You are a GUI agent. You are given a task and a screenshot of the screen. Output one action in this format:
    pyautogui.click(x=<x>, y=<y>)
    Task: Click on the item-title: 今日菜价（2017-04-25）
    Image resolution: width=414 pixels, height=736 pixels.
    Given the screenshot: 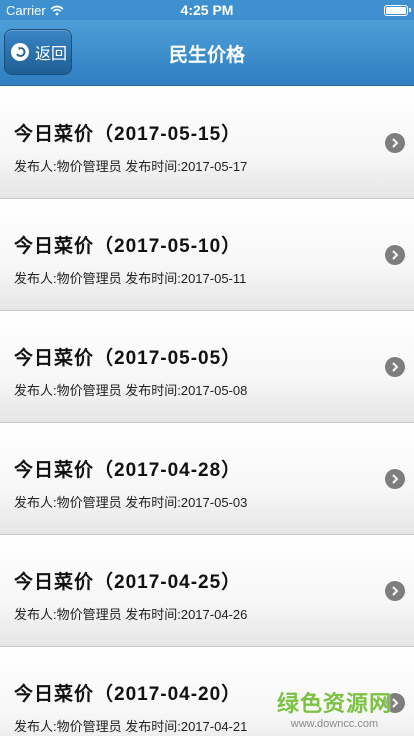 What is the action you would take?
    pyautogui.click(x=128, y=582)
    